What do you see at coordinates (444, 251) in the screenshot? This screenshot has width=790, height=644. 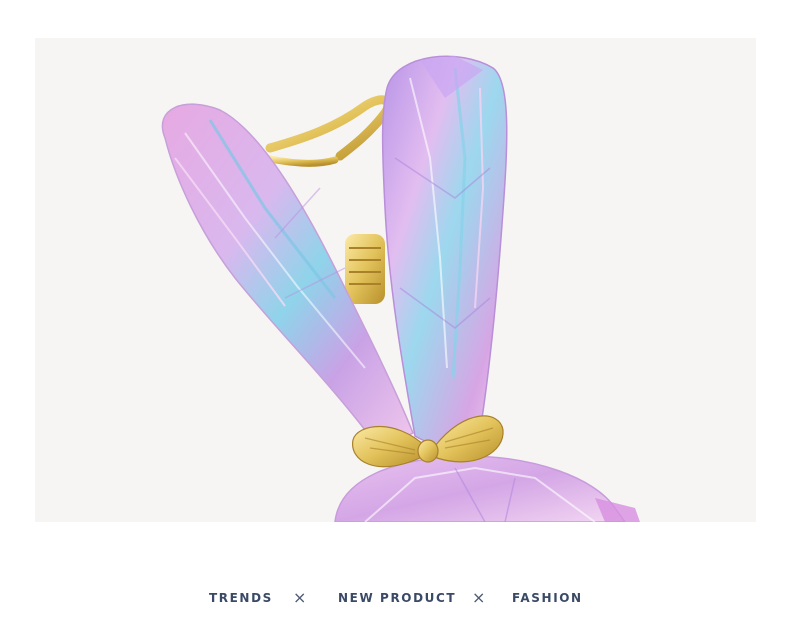 I see `right-crystal-ear` at bounding box center [444, 251].